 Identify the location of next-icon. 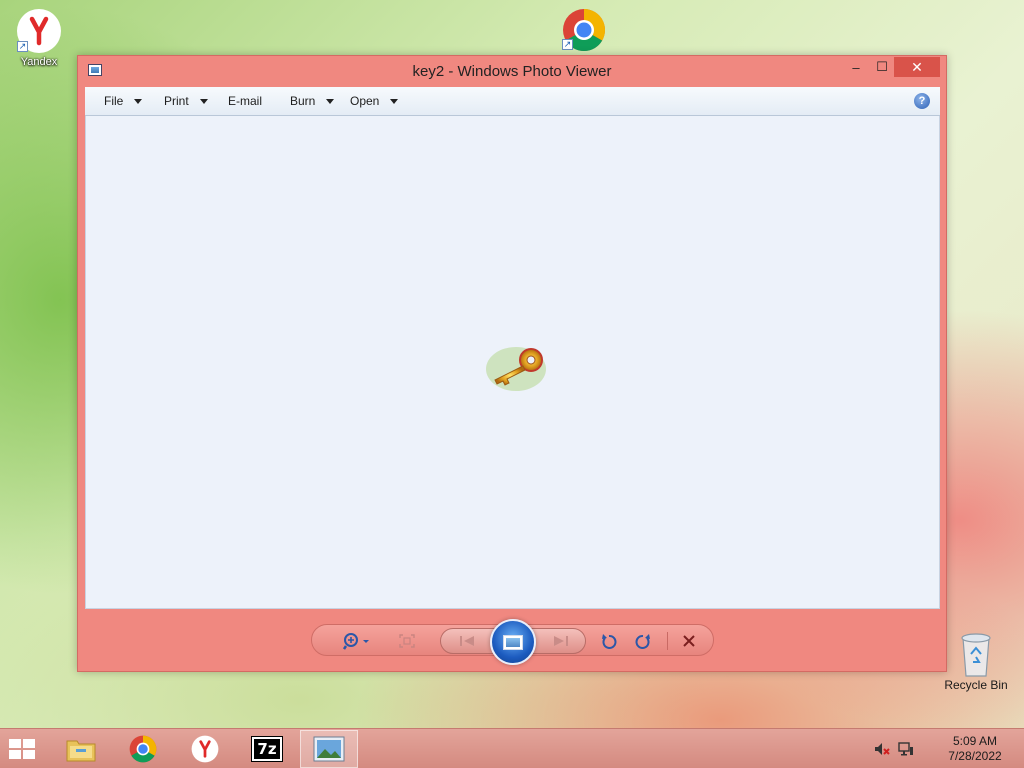
(561, 641).